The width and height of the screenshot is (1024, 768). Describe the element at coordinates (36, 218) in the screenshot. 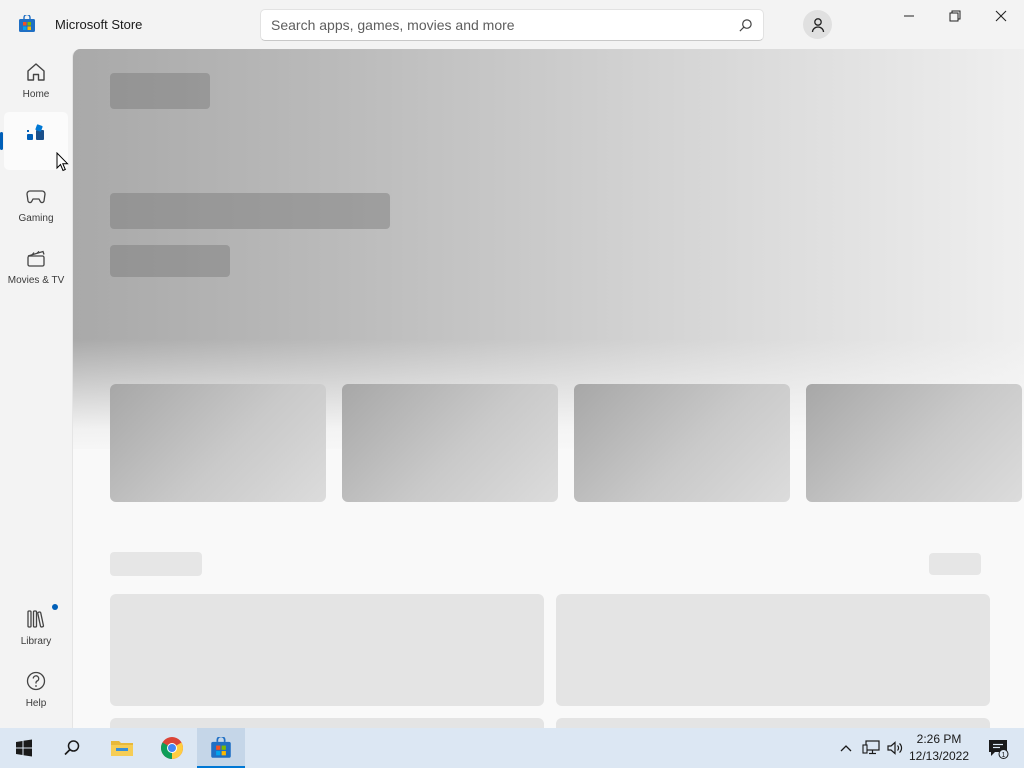

I see `sidebar-item-label: Gaming` at that location.